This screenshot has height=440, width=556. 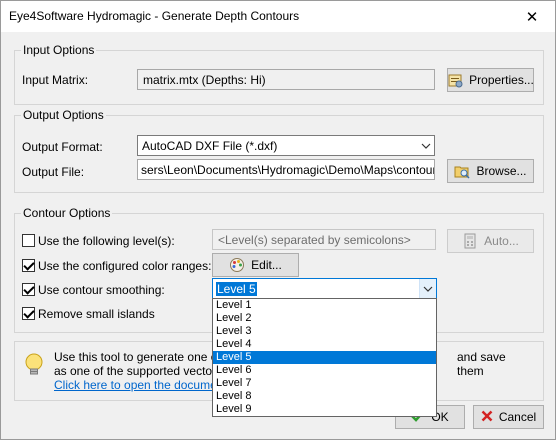 I want to click on input-matrix-field: matrix.mtx (Depths: Hi), so click(x=286, y=79).